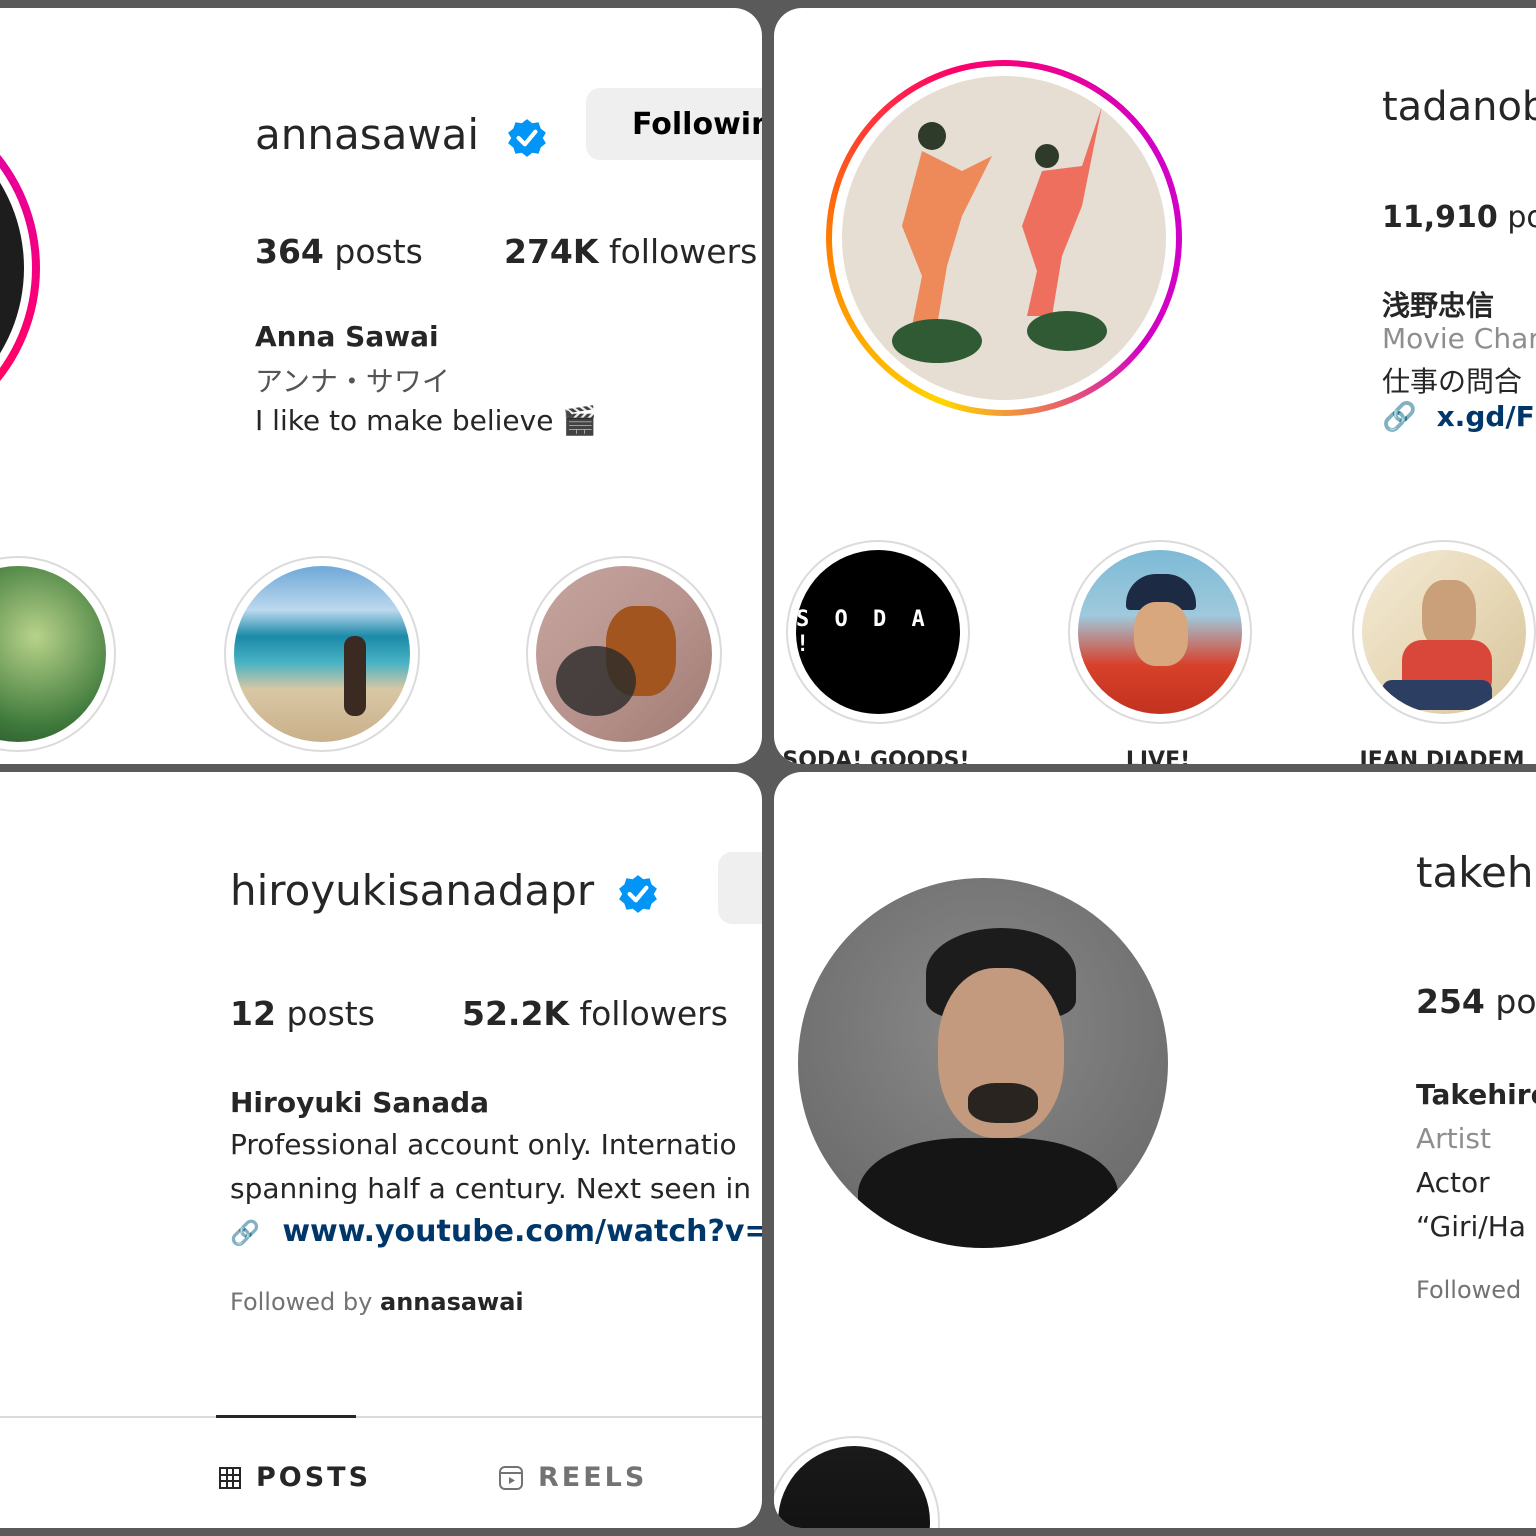 Image resolution: width=1536 pixels, height=1536 pixels. I want to click on highlight-jean-diadem, so click(1444, 632).